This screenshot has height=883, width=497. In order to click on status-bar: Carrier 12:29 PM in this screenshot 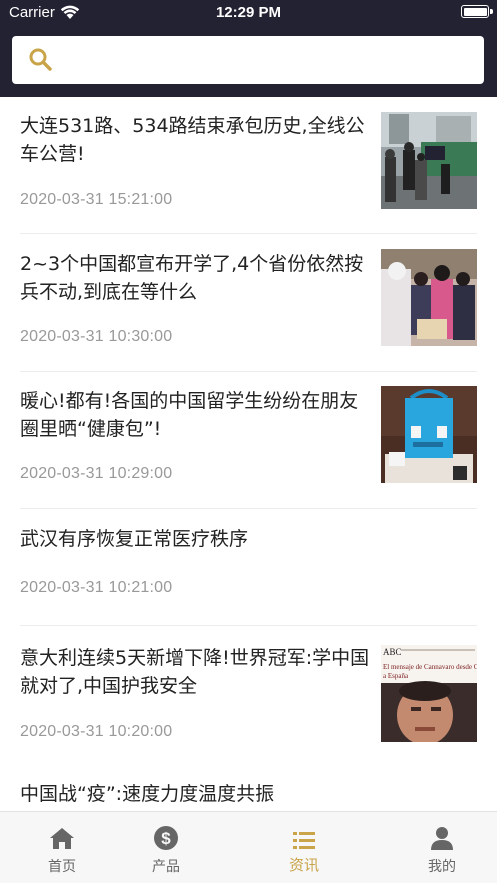, I will do `click(248, 13)`.